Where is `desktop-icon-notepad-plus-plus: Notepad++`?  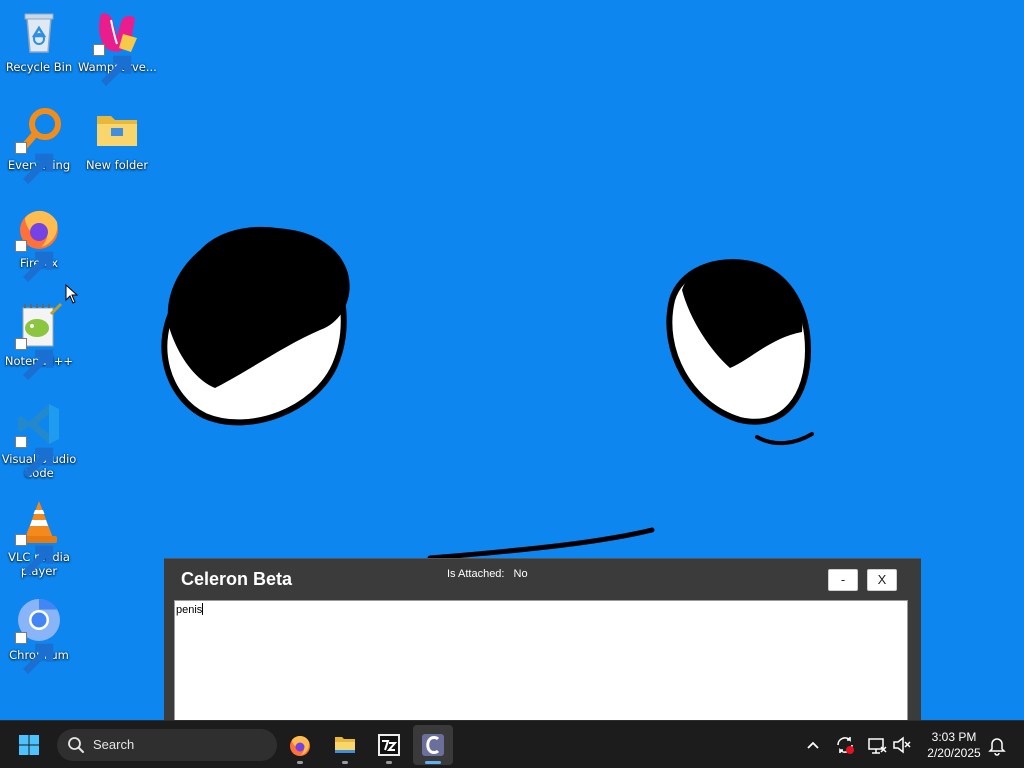 desktop-icon-notepad-plus-plus: Notepad++ is located at coordinates (39, 341).